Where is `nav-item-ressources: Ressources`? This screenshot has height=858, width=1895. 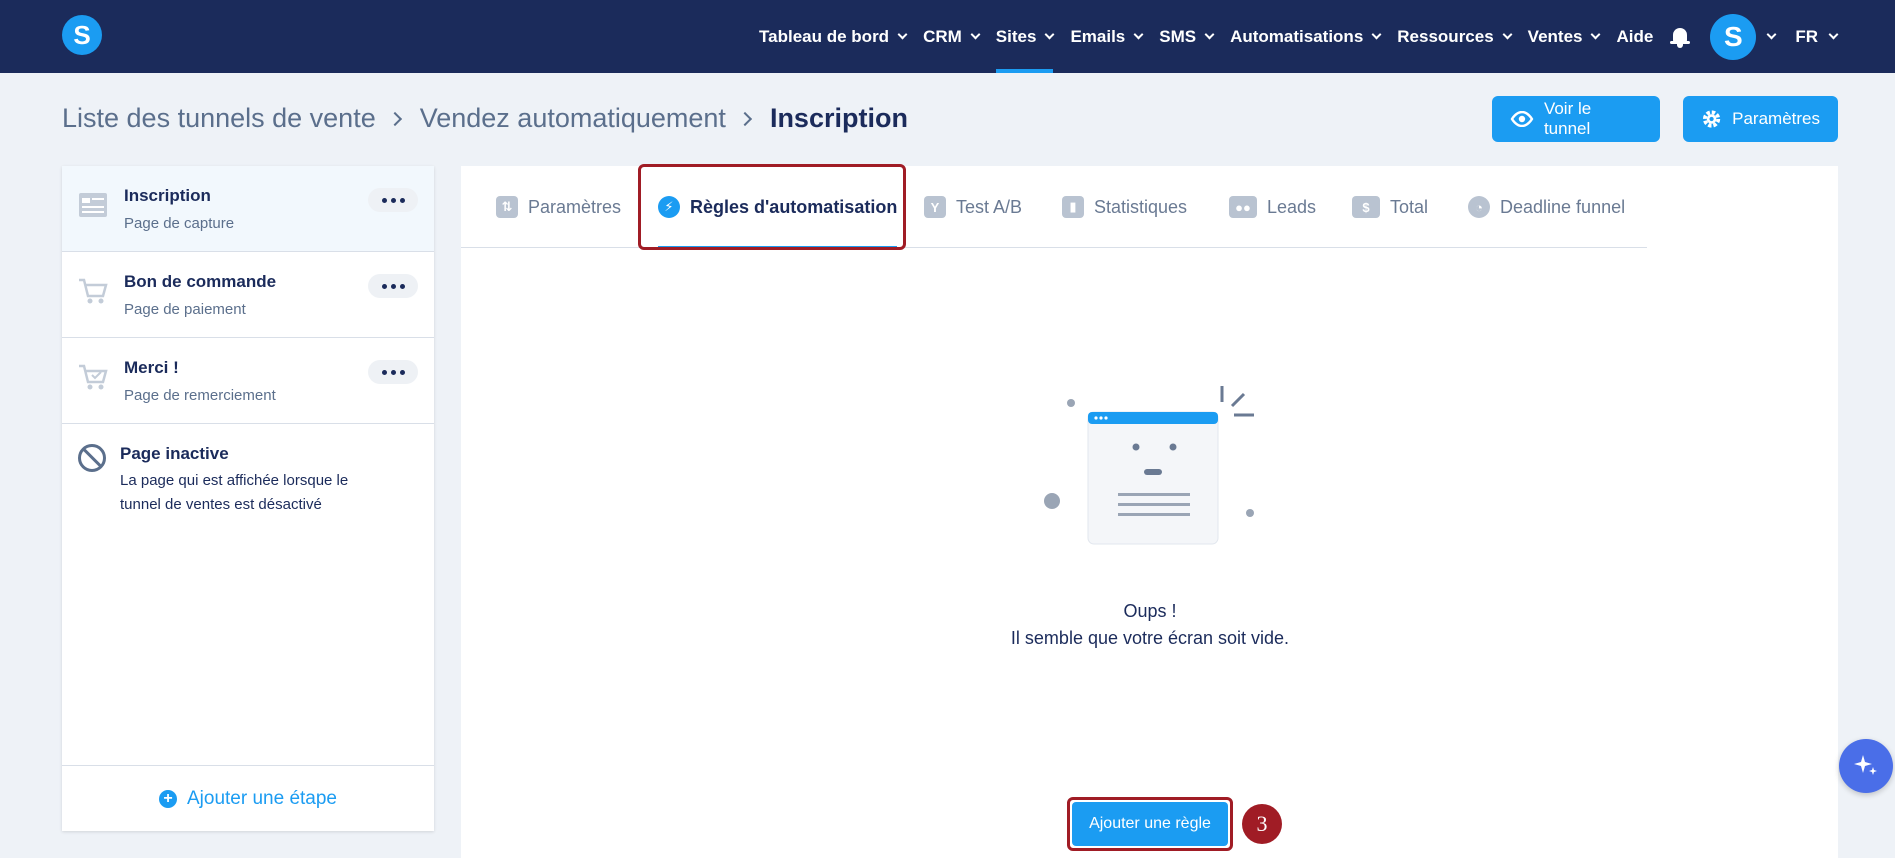
nav-item-ressources: Ressources is located at coordinates (1455, 36).